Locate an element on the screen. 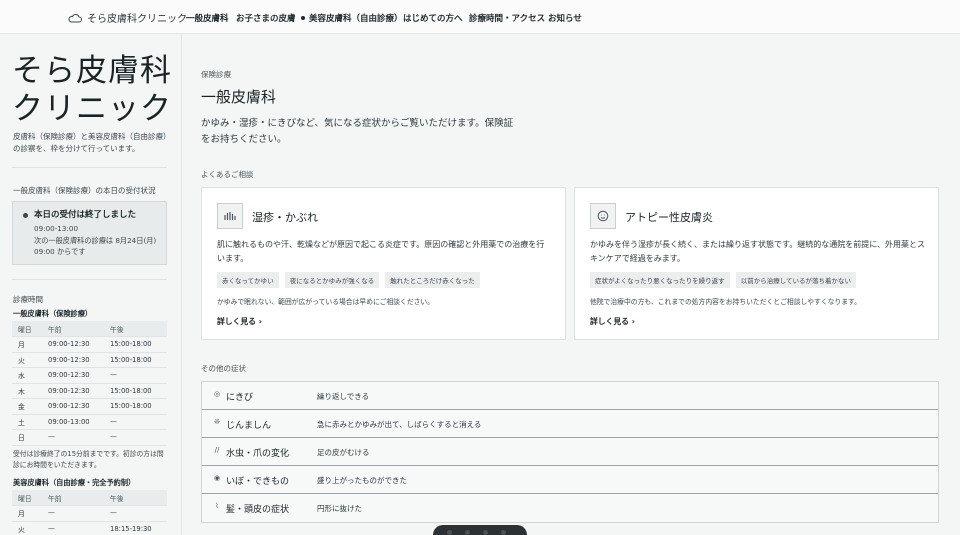  insurance-table-title: 一般皮膚科（保険診療） is located at coordinates (53, 313).